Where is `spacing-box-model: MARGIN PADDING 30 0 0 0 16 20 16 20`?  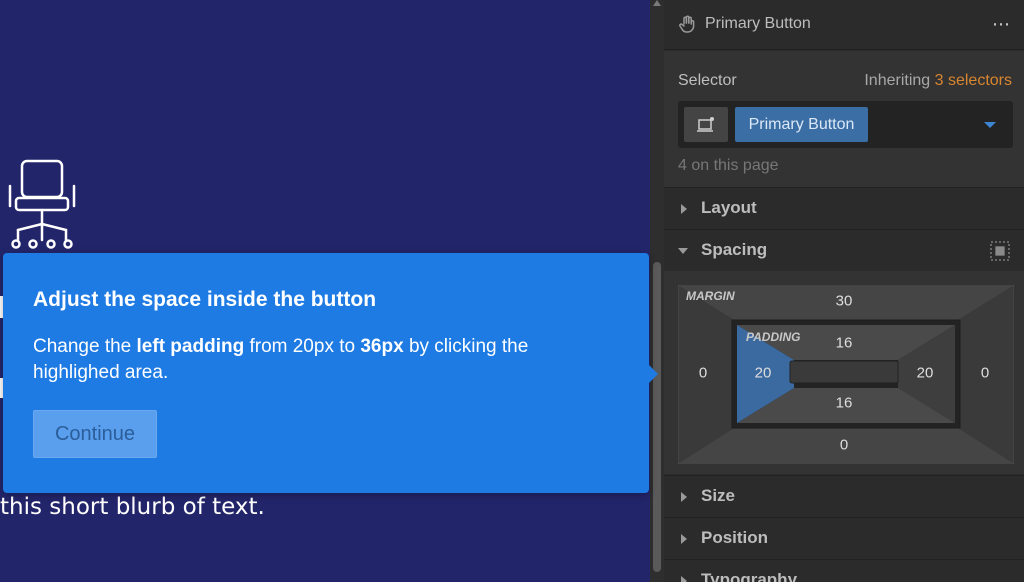 spacing-box-model: MARGIN PADDING 30 0 0 0 16 20 16 20 is located at coordinates (844, 372).